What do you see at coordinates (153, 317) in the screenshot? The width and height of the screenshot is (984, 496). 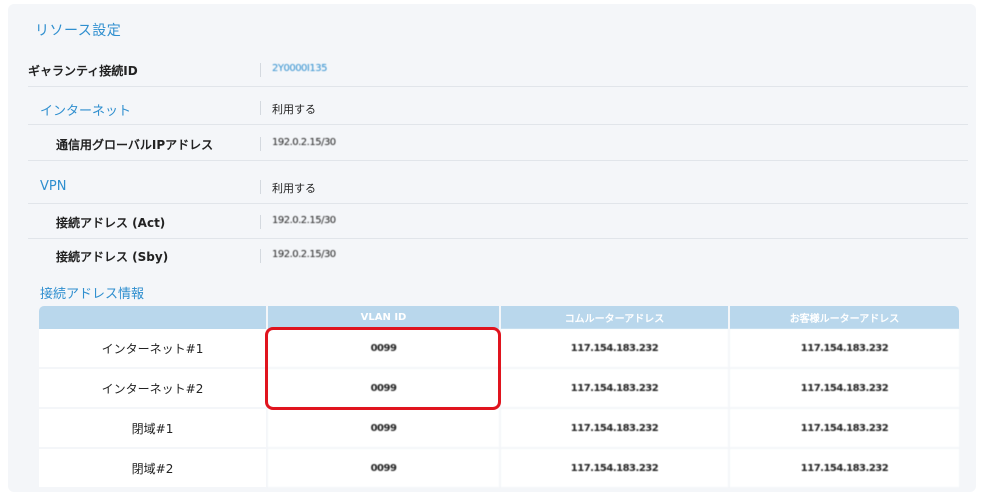 I see `column-header-name` at bounding box center [153, 317].